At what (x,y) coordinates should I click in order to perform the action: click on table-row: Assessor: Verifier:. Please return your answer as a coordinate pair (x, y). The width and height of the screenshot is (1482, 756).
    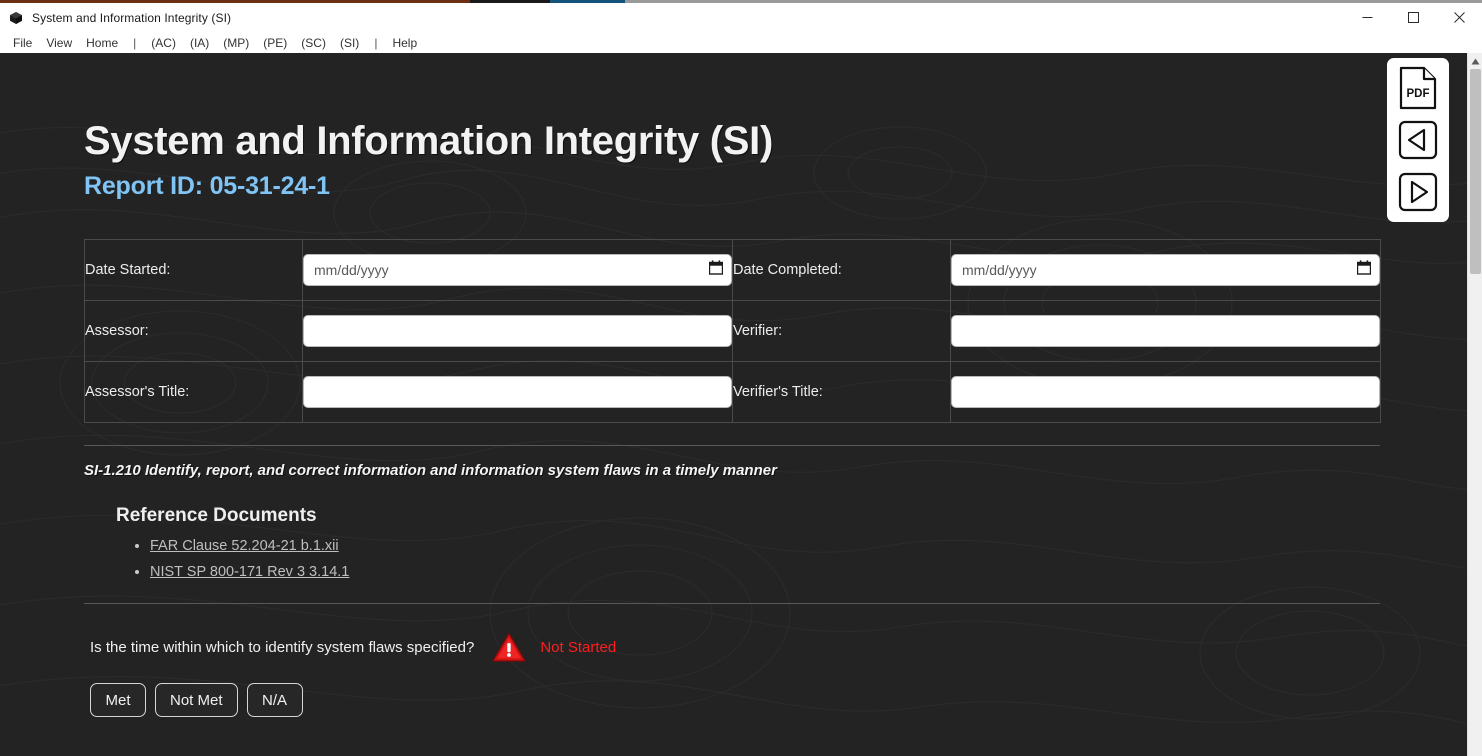
    Looking at the image, I should click on (732, 331).